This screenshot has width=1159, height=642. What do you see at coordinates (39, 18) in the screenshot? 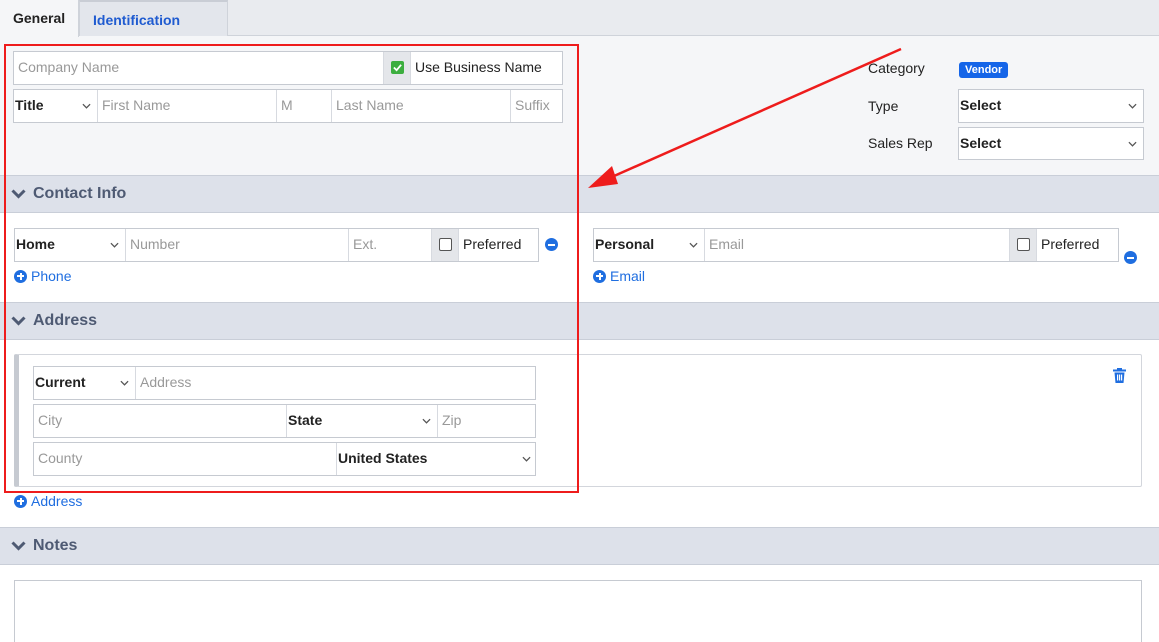
I see `tab-general: General` at bounding box center [39, 18].